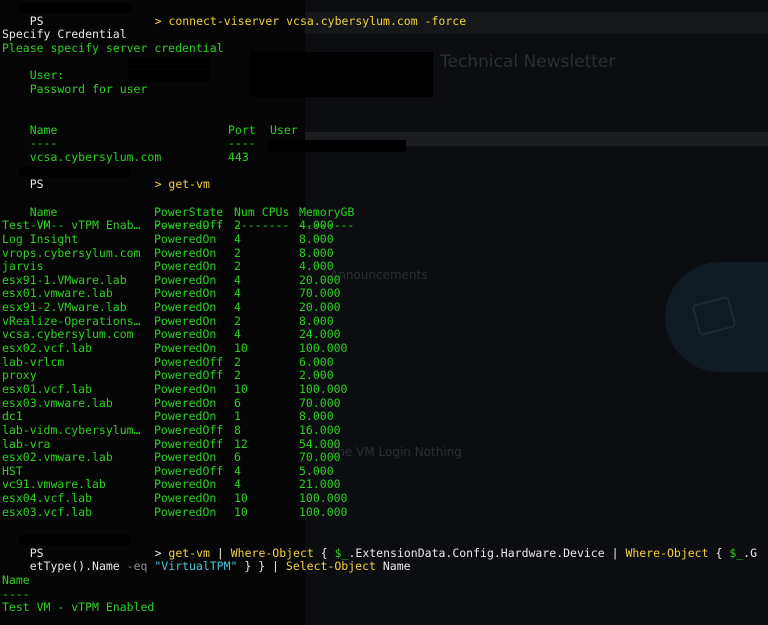 The width and height of the screenshot is (768, 625). Describe the element at coordinates (68, 334) in the screenshot. I see `vm-name: vcsa.cybersylum.com` at that location.